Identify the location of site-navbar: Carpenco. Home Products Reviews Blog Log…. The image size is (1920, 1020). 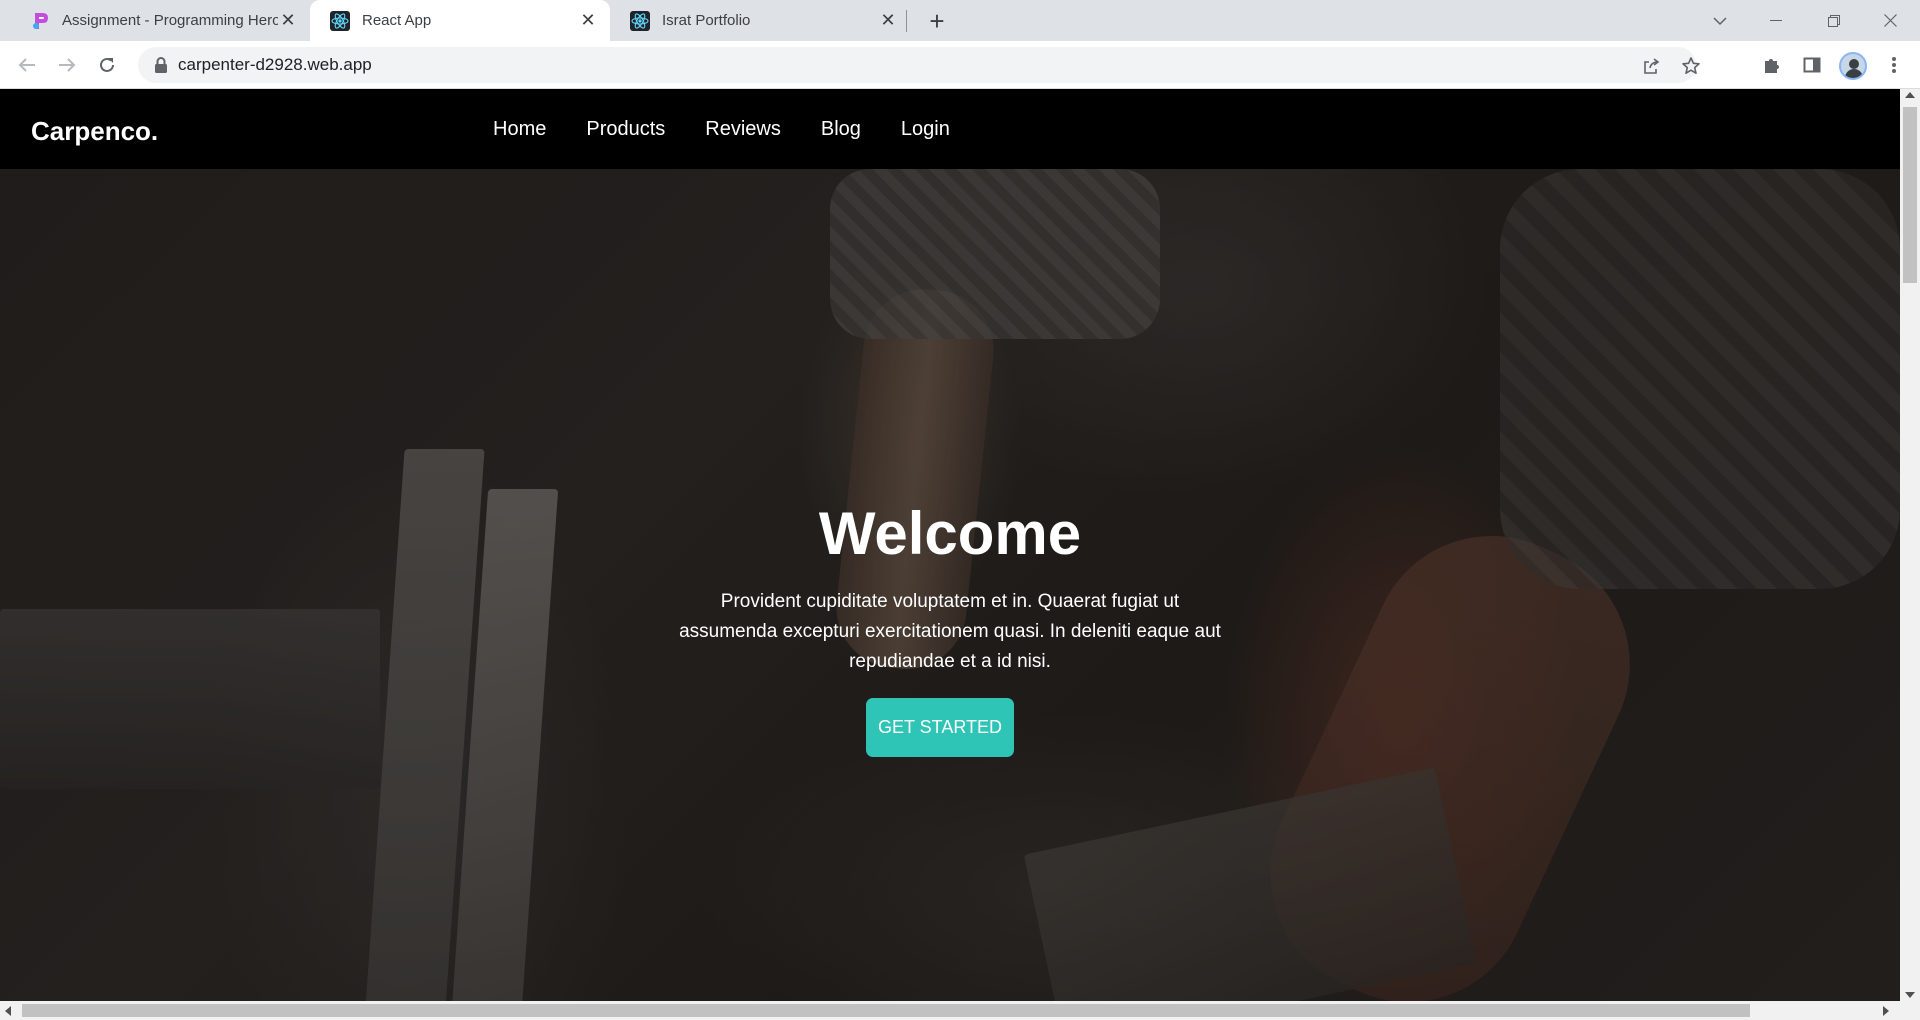
(950, 129).